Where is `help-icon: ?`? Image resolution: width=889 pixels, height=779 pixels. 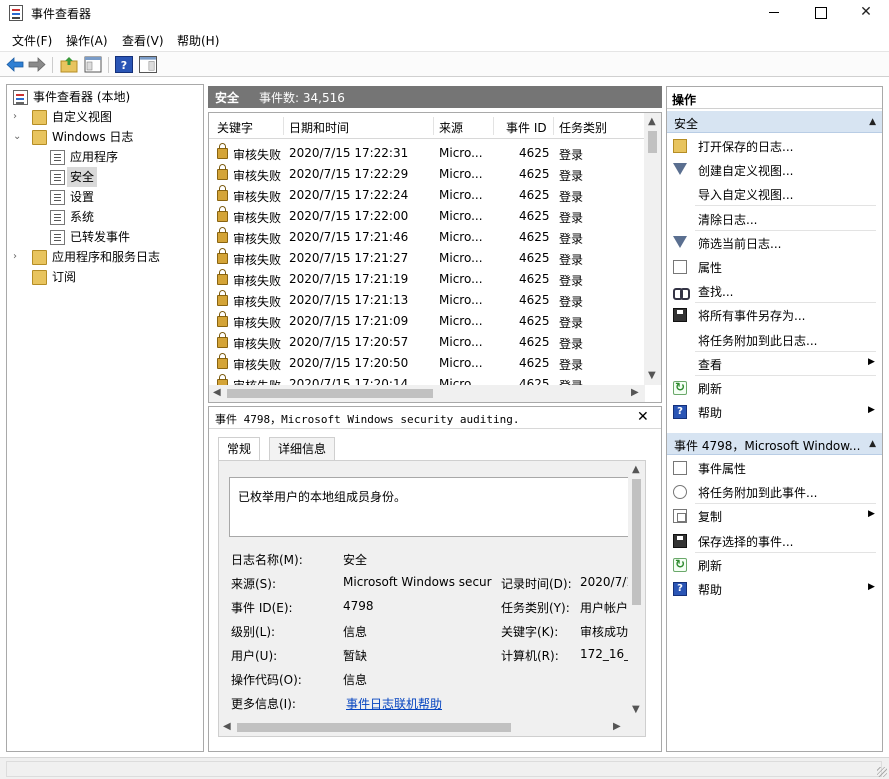
help-icon: ? is located at coordinates (124, 64).